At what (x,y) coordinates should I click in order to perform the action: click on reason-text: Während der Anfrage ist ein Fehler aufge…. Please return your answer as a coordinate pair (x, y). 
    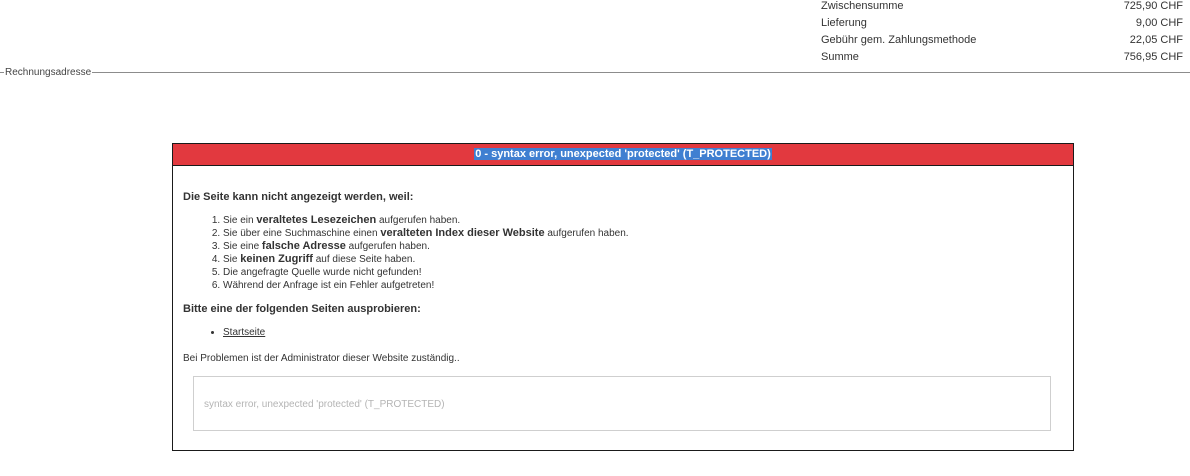
    Looking at the image, I should click on (329, 285).